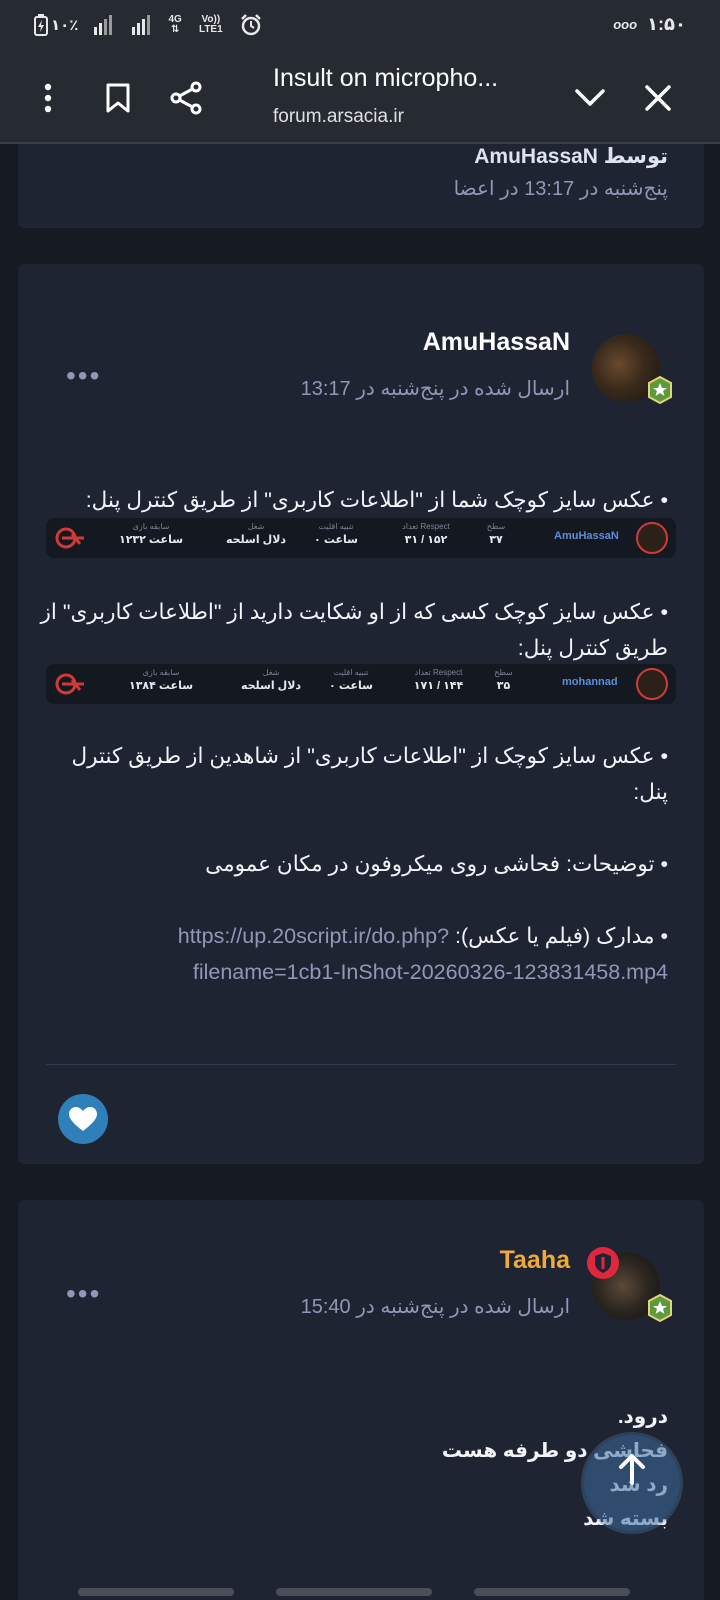 This screenshot has width=720, height=1600. I want to click on status-right: ooo ۱:۵۰, so click(649, 24).